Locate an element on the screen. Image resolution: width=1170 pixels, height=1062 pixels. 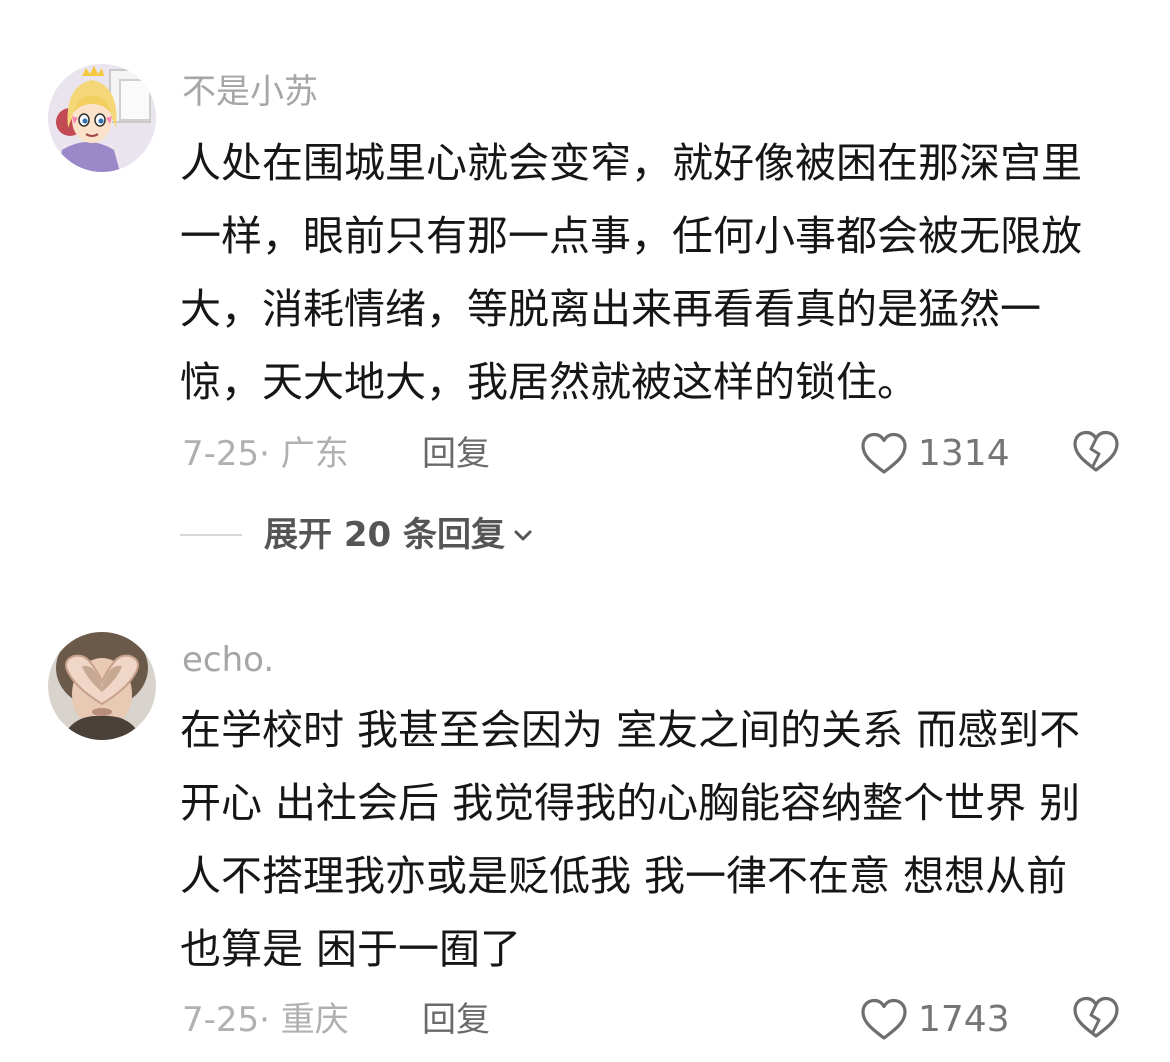
comment-meta: 7-25· 广东 is located at coordinates (265, 454).